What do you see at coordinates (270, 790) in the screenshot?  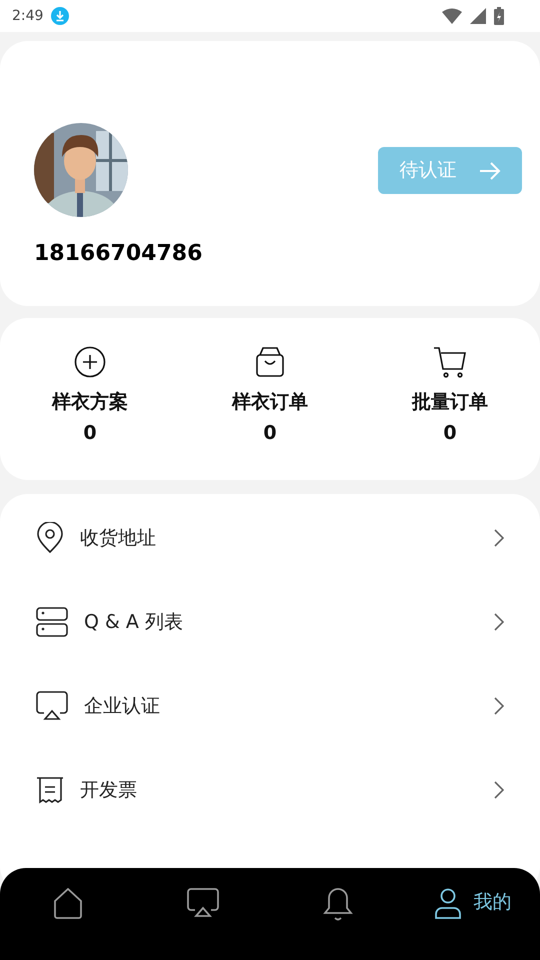 I see `menu-item: 开发票` at bounding box center [270, 790].